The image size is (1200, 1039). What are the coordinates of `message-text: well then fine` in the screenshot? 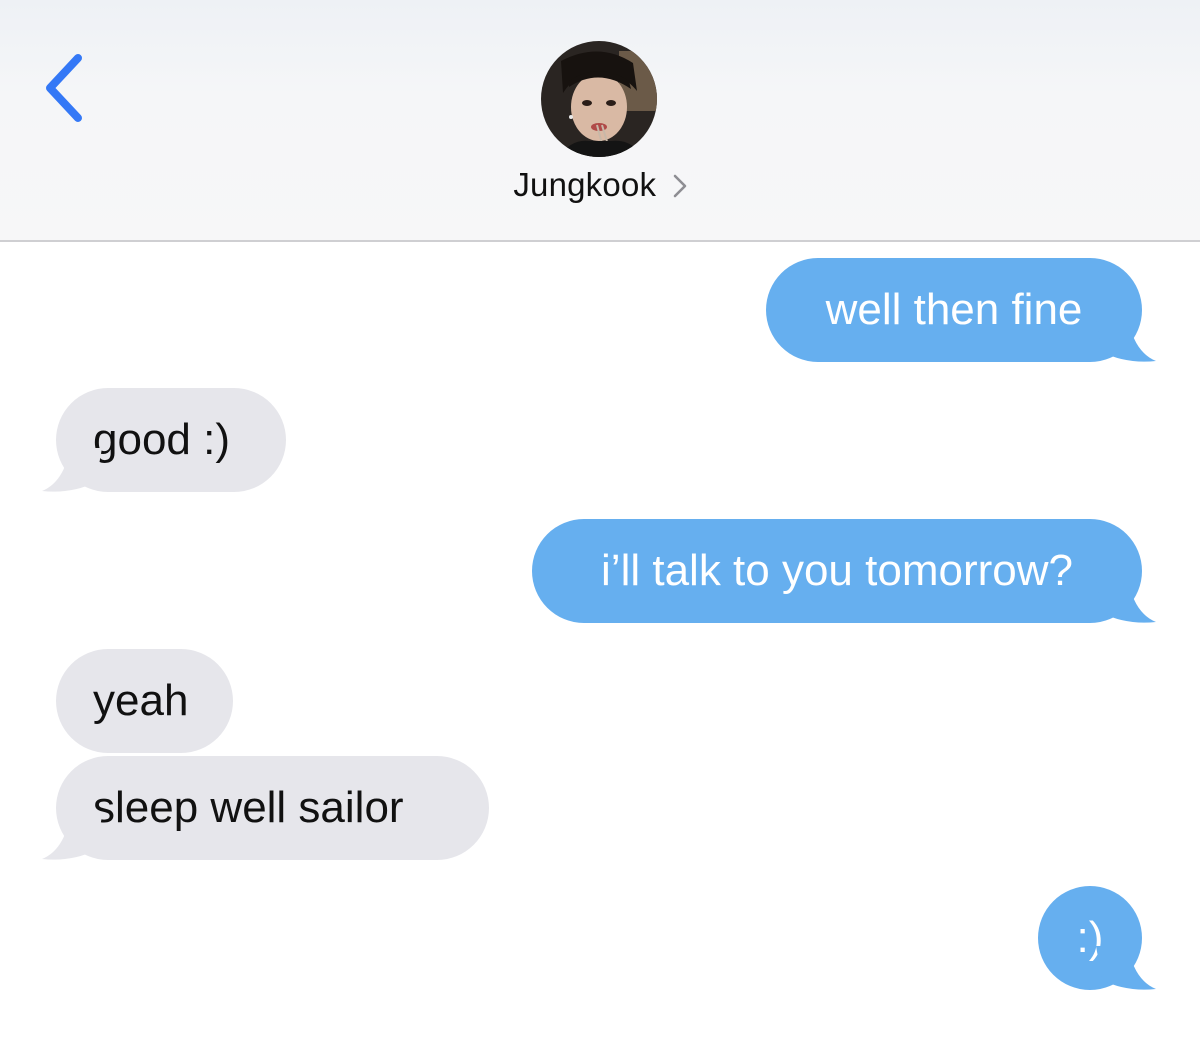 It's located at (954, 309).